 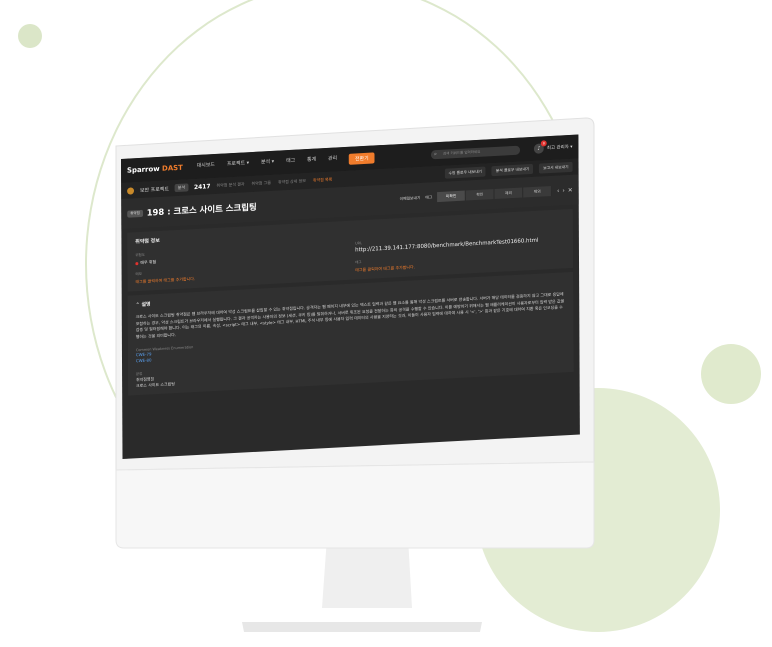 What do you see at coordinates (512, 170) in the screenshot?
I see `export-analysis-flow-button: 분석 플로우 내보내기` at bounding box center [512, 170].